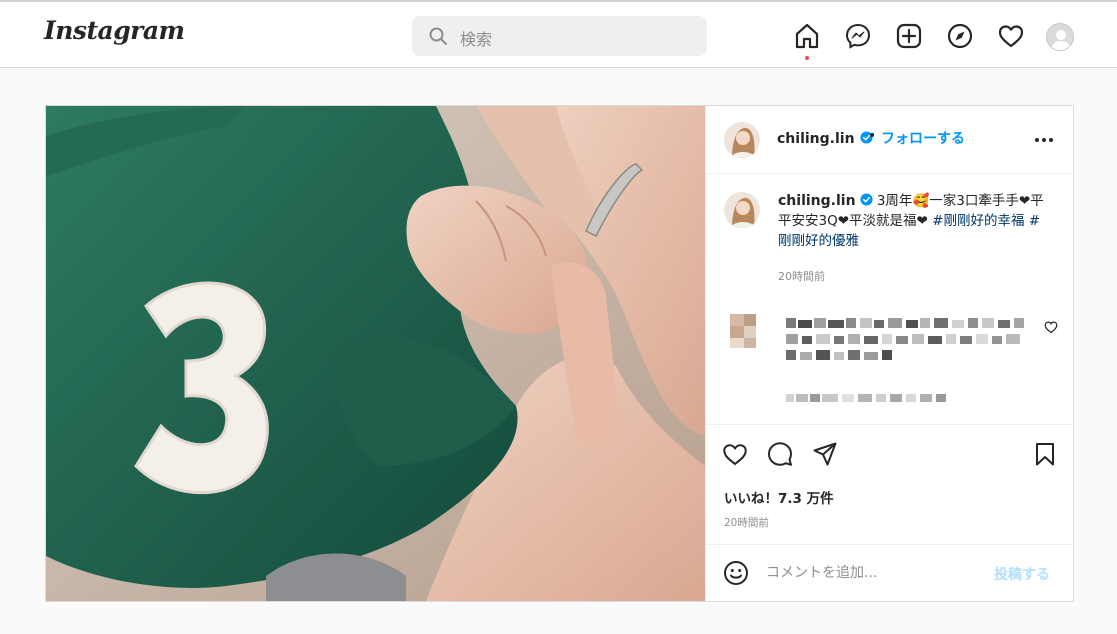  What do you see at coordinates (476, 38) in the screenshot?
I see `search-placeholder: 検索` at bounding box center [476, 38].